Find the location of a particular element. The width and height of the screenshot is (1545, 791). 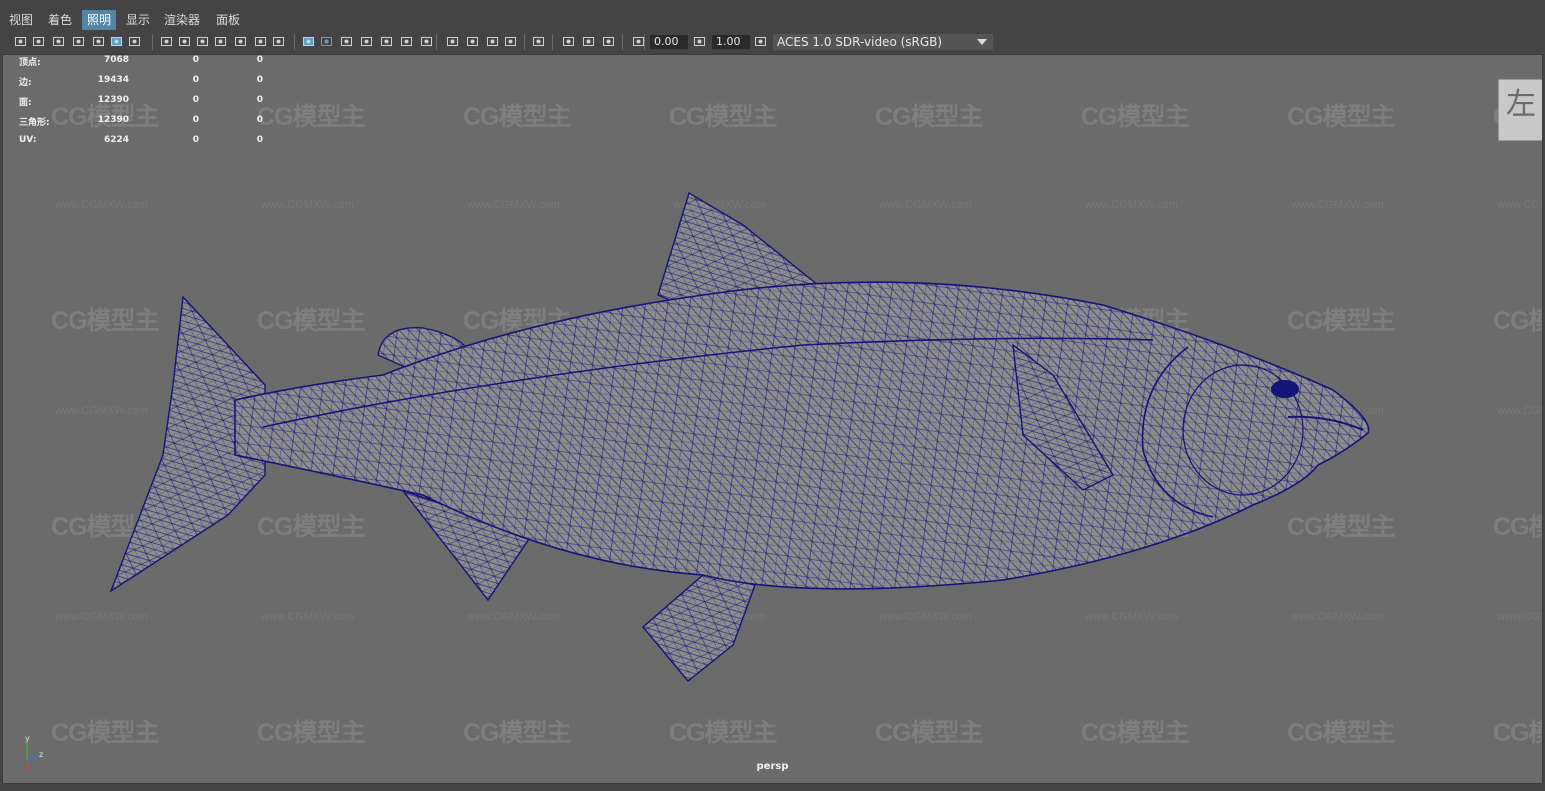

depth-of-field-icon is located at coordinates (492, 41).